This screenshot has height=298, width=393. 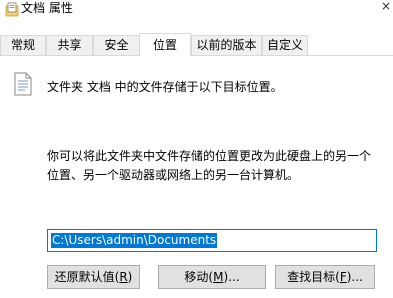 I want to click on tab-general: 常规, so click(x=23, y=45).